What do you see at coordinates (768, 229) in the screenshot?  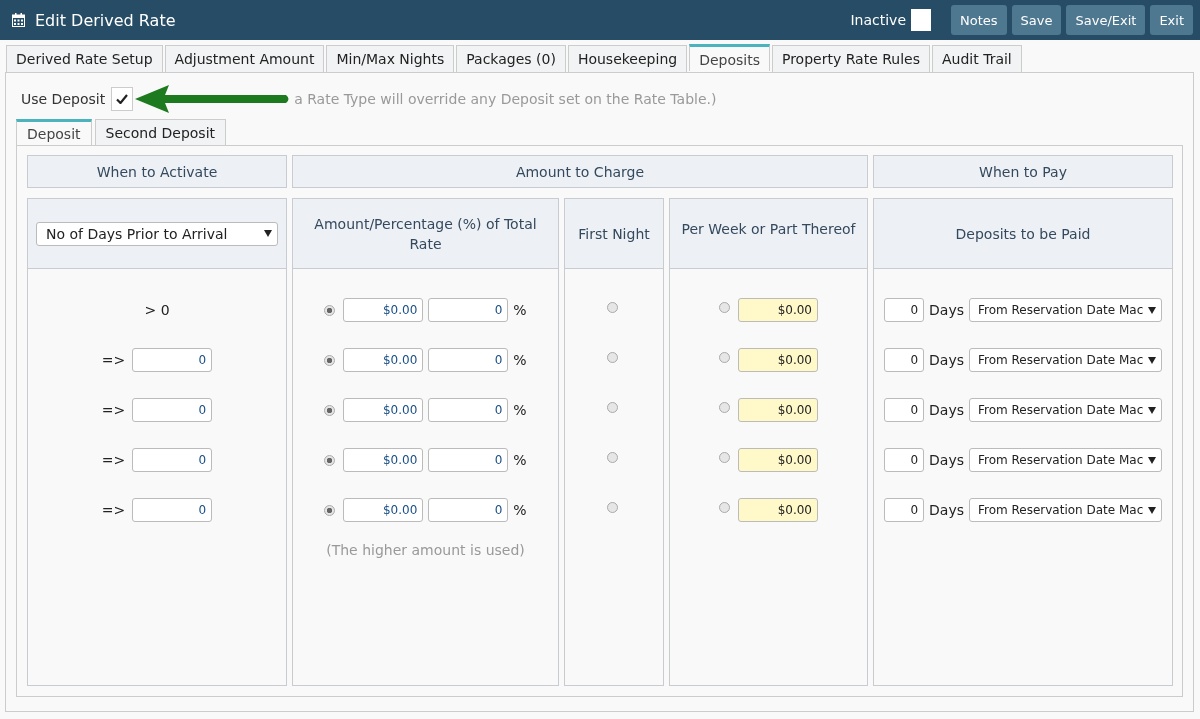 I see `column-header: Per Week or Part Thereof` at bounding box center [768, 229].